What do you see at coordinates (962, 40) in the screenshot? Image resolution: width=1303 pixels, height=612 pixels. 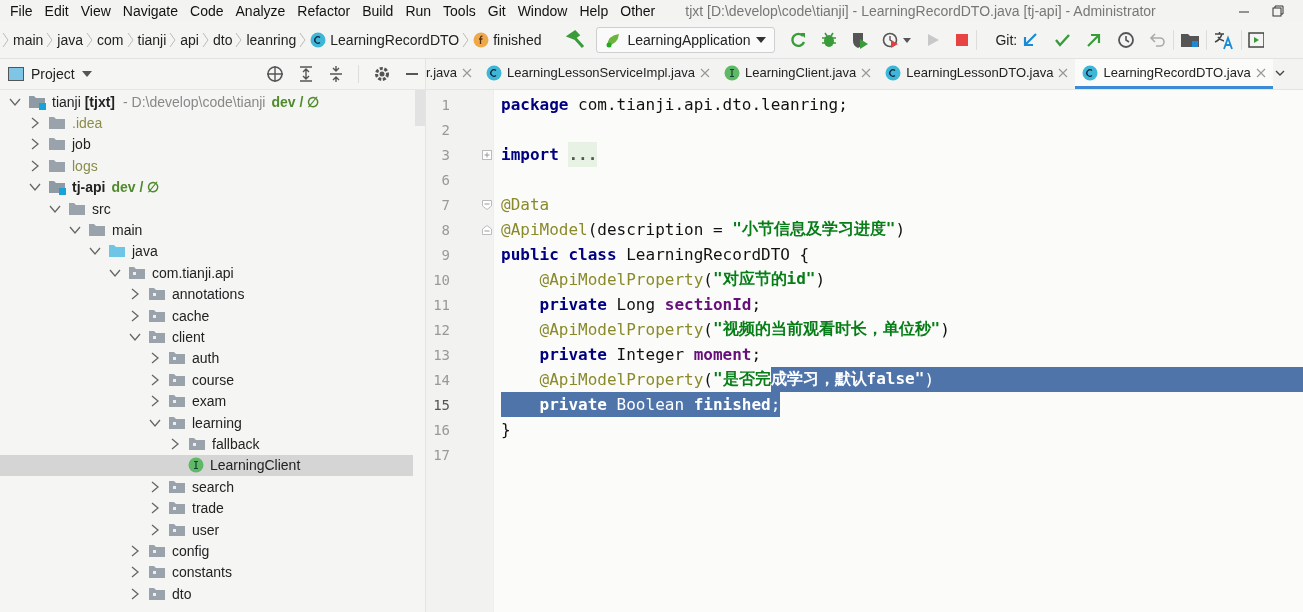 I see `stop-icon` at bounding box center [962, 40].